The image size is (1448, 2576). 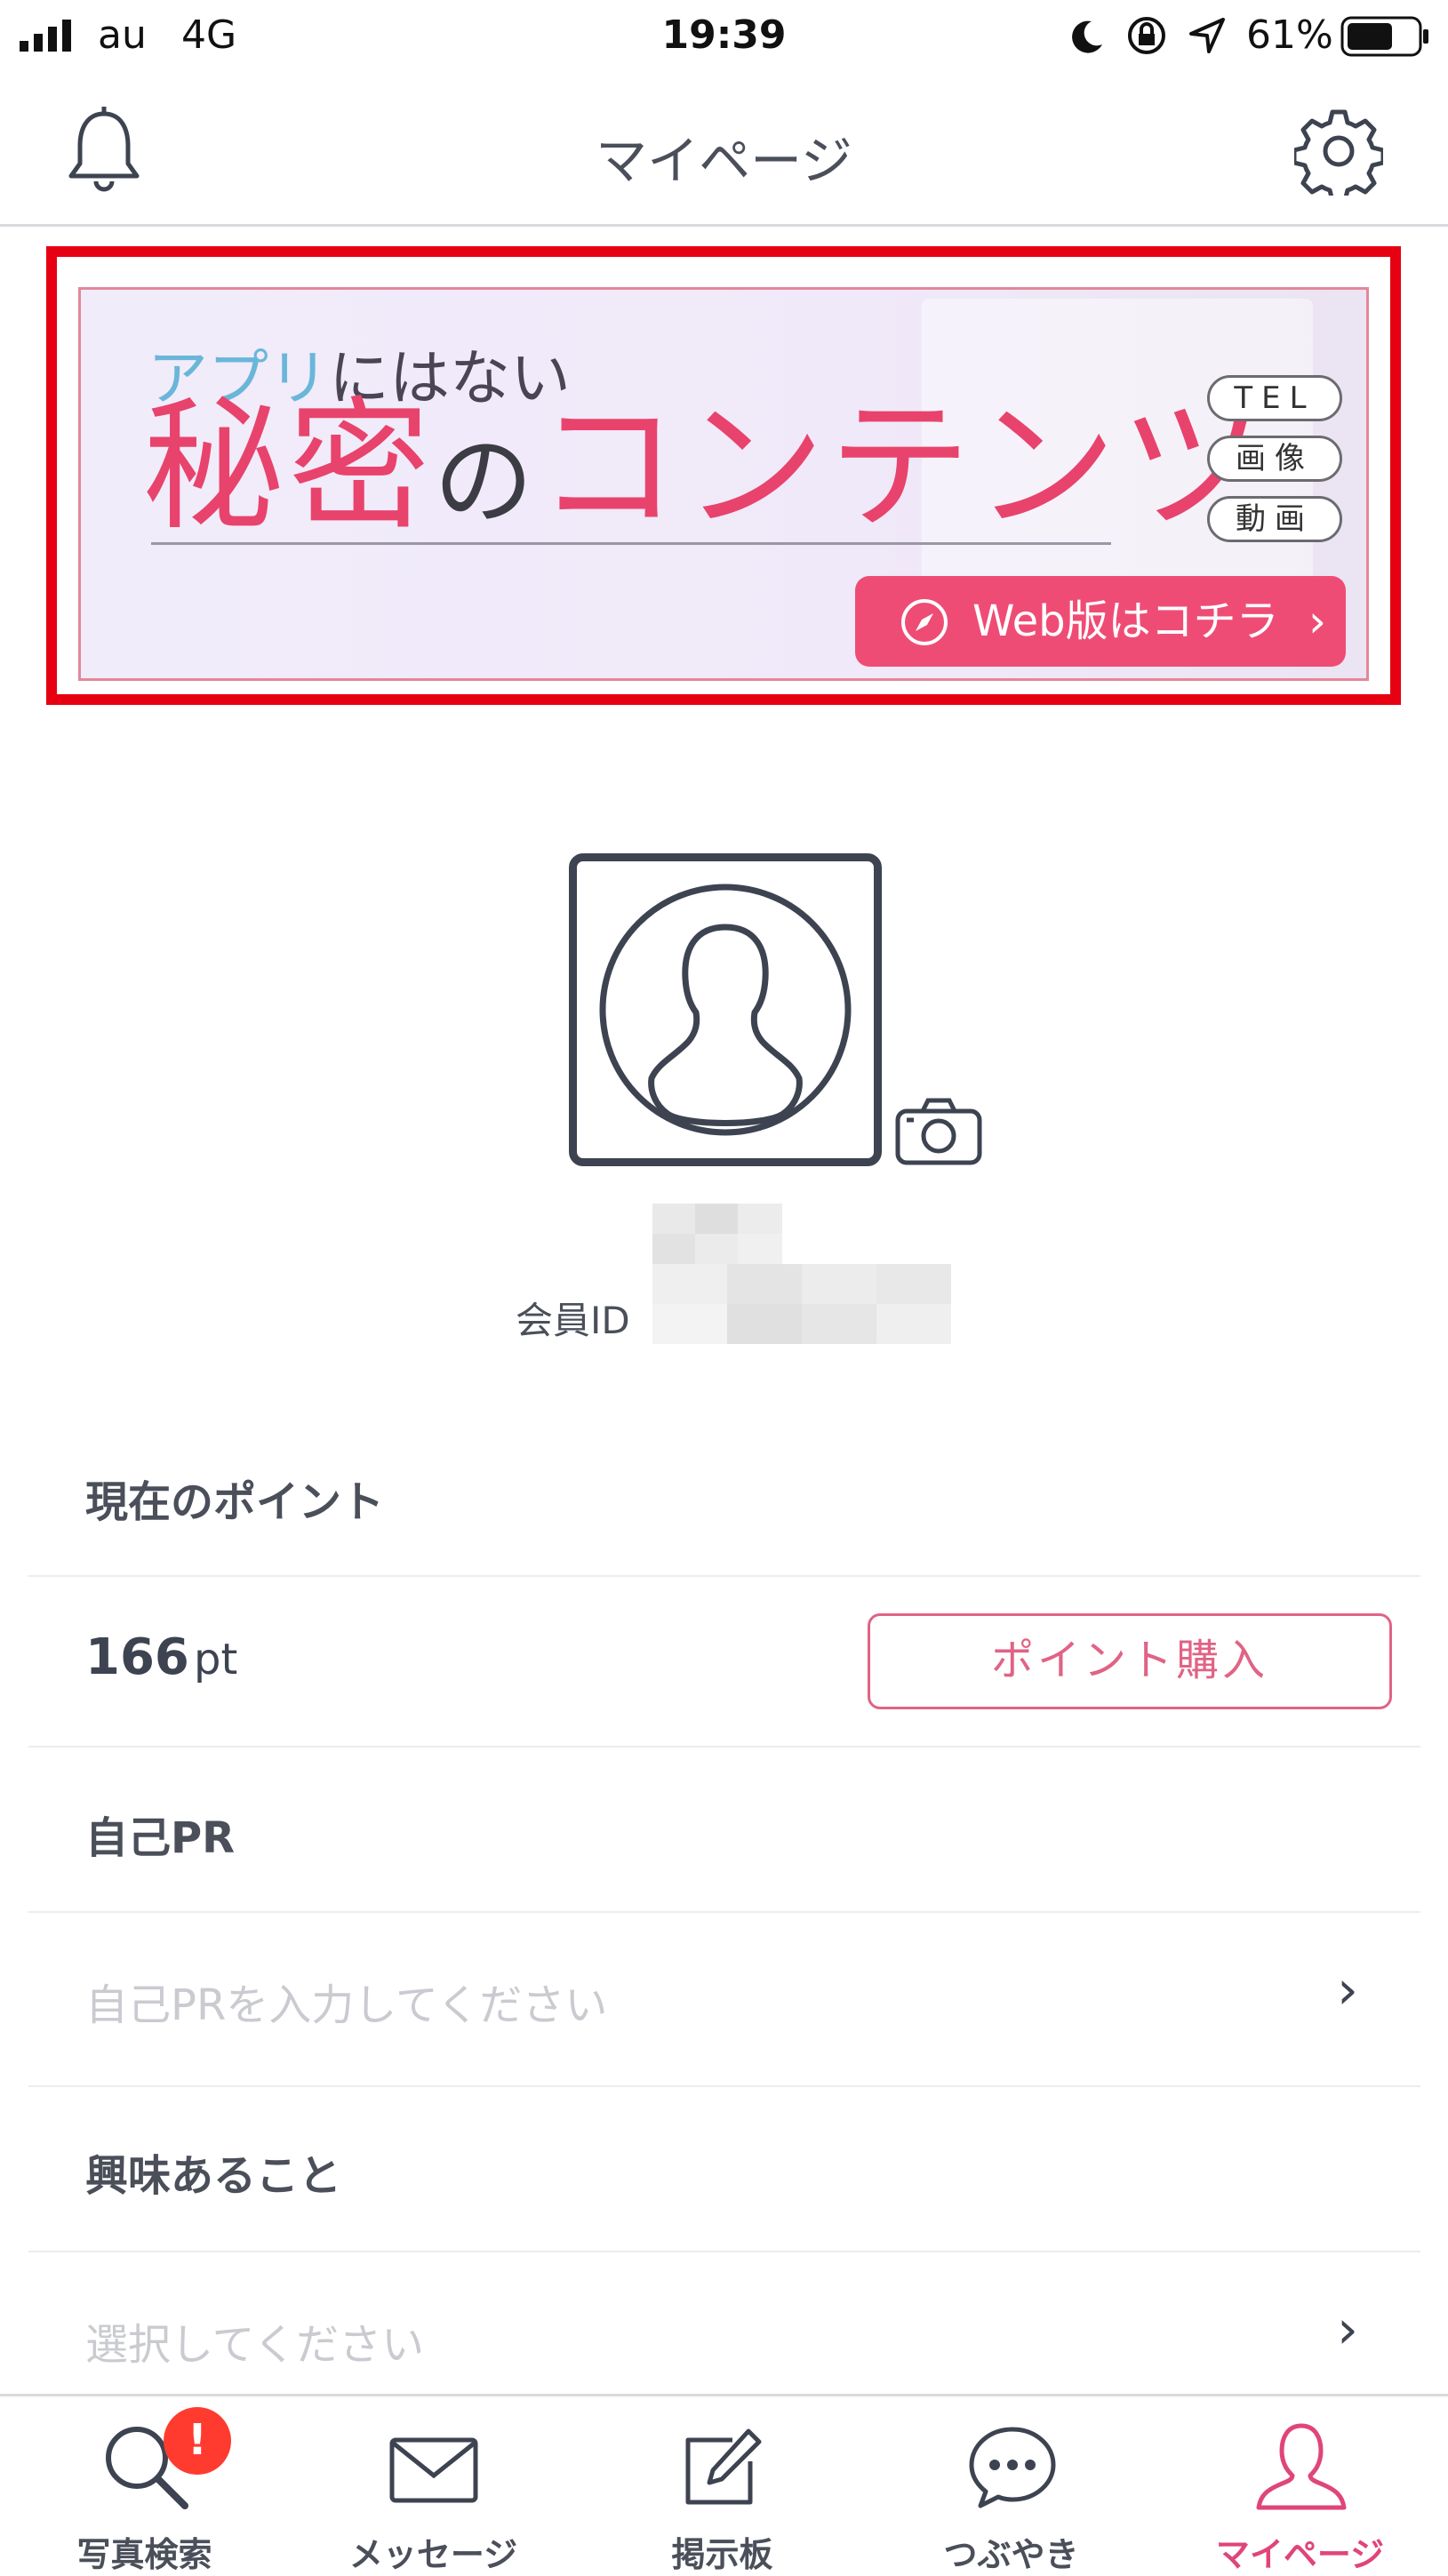 I want to click on interests-placeholder: 選択してください, so click(x=255, y=2345).